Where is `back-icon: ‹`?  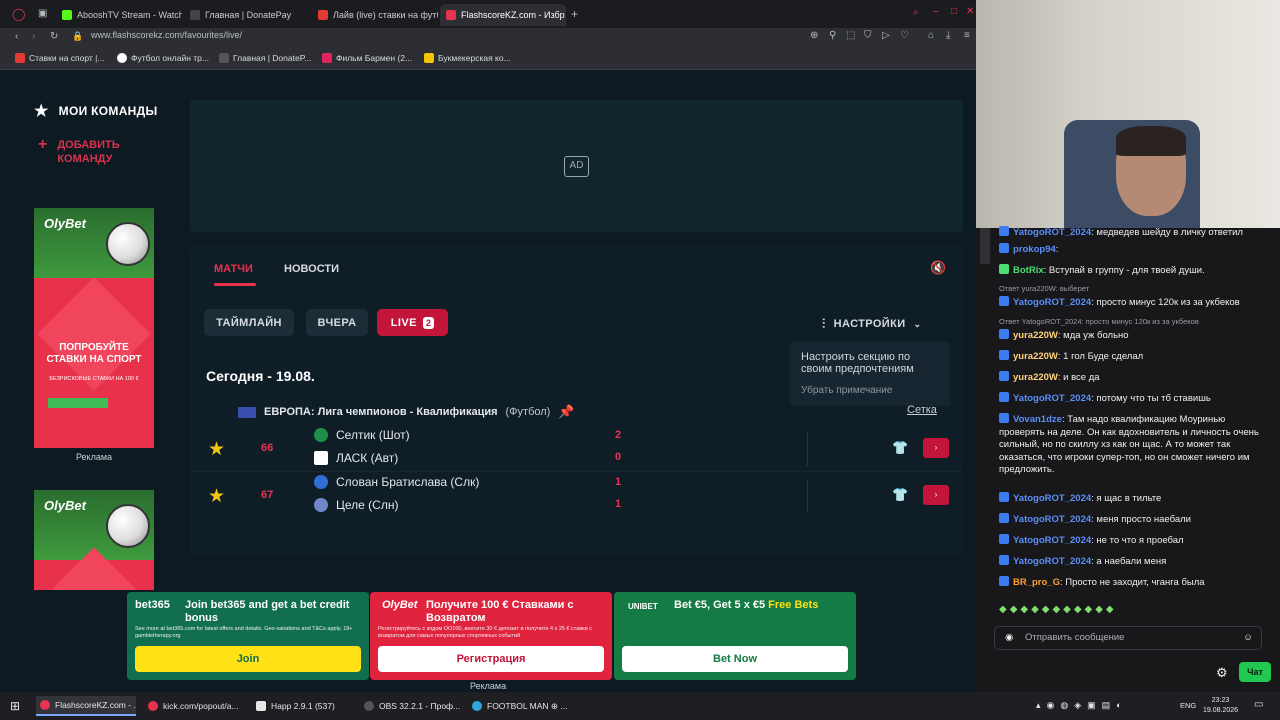
back-icon: ‹ is located at coordinates (16, 36).